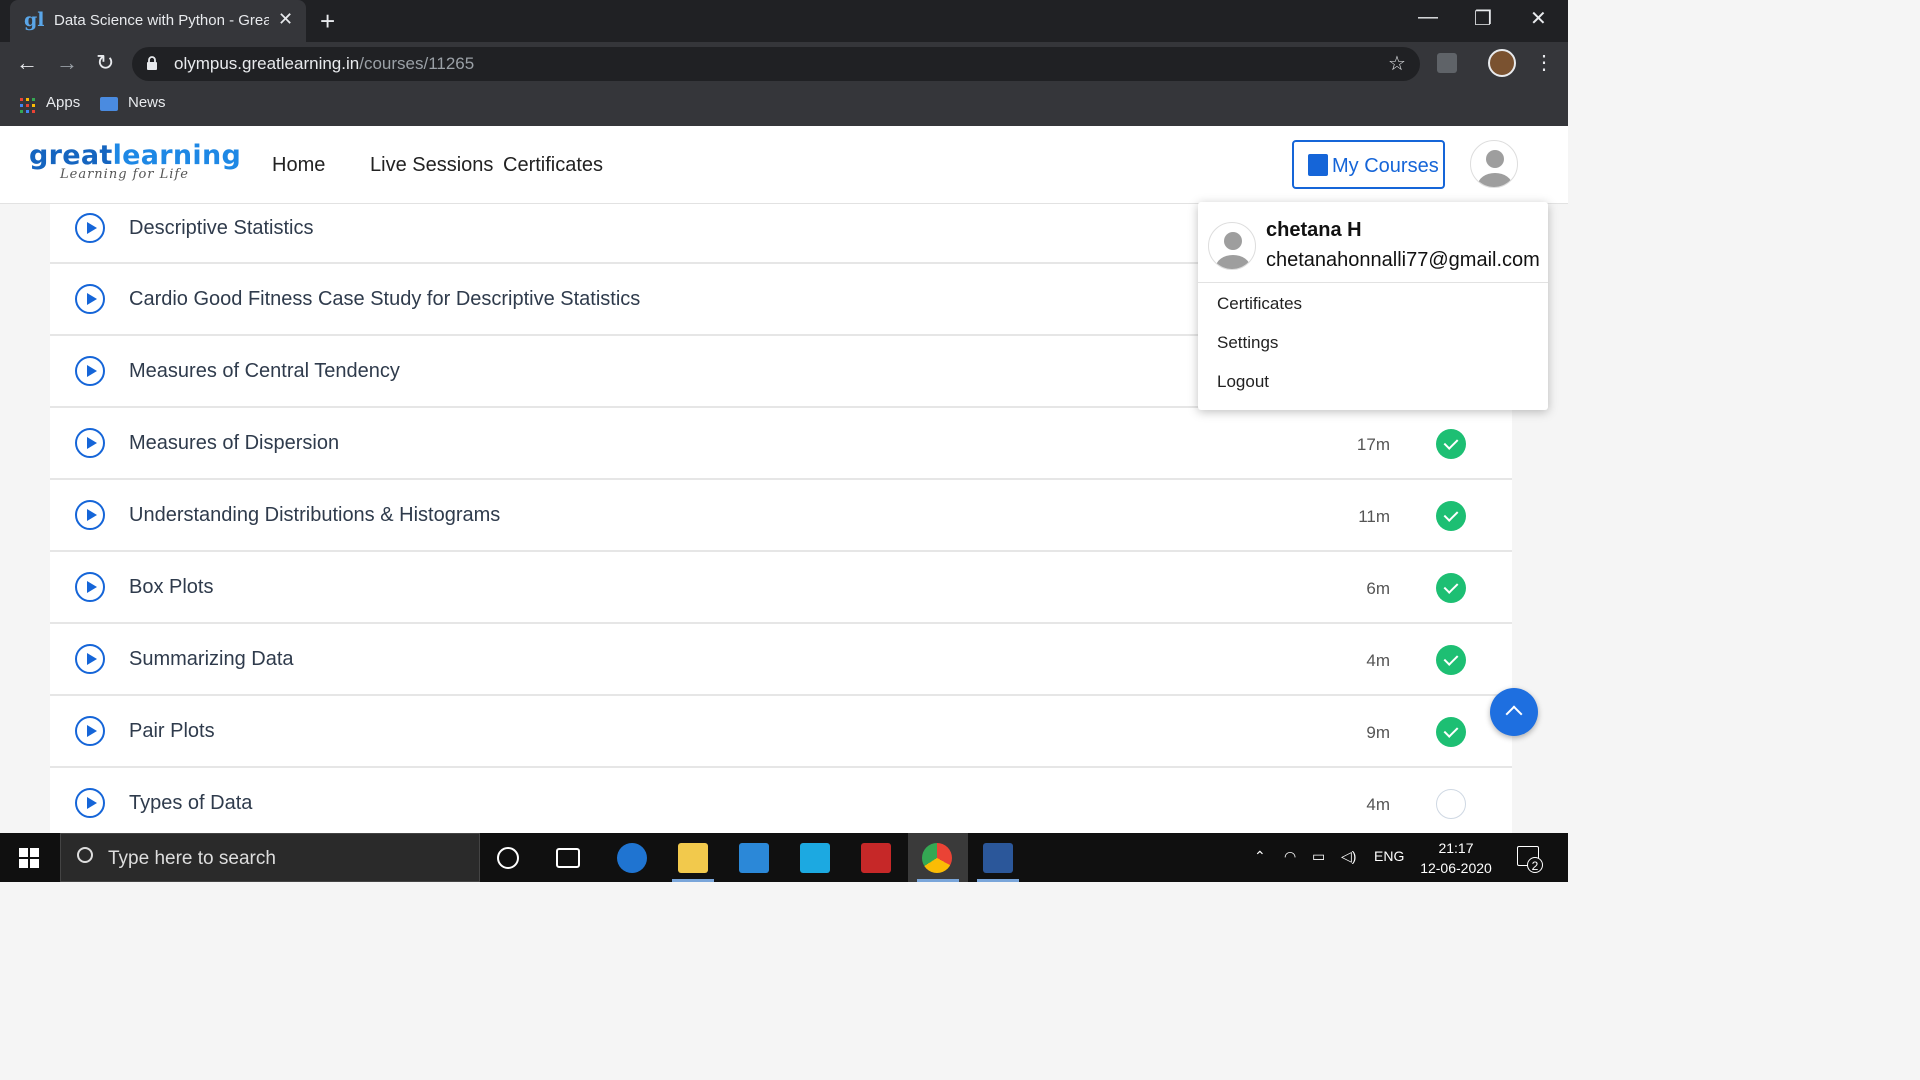  Describe the element at coordinates (781, 660) in the screenshot. I see `lesson-row: Summarizing Data 4m` at that location.